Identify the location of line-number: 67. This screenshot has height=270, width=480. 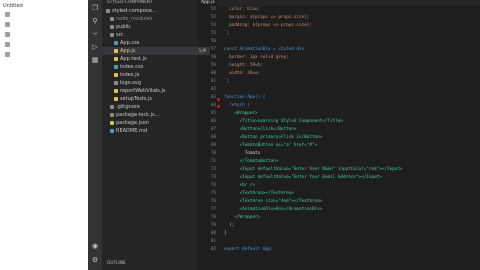
(213, 129).